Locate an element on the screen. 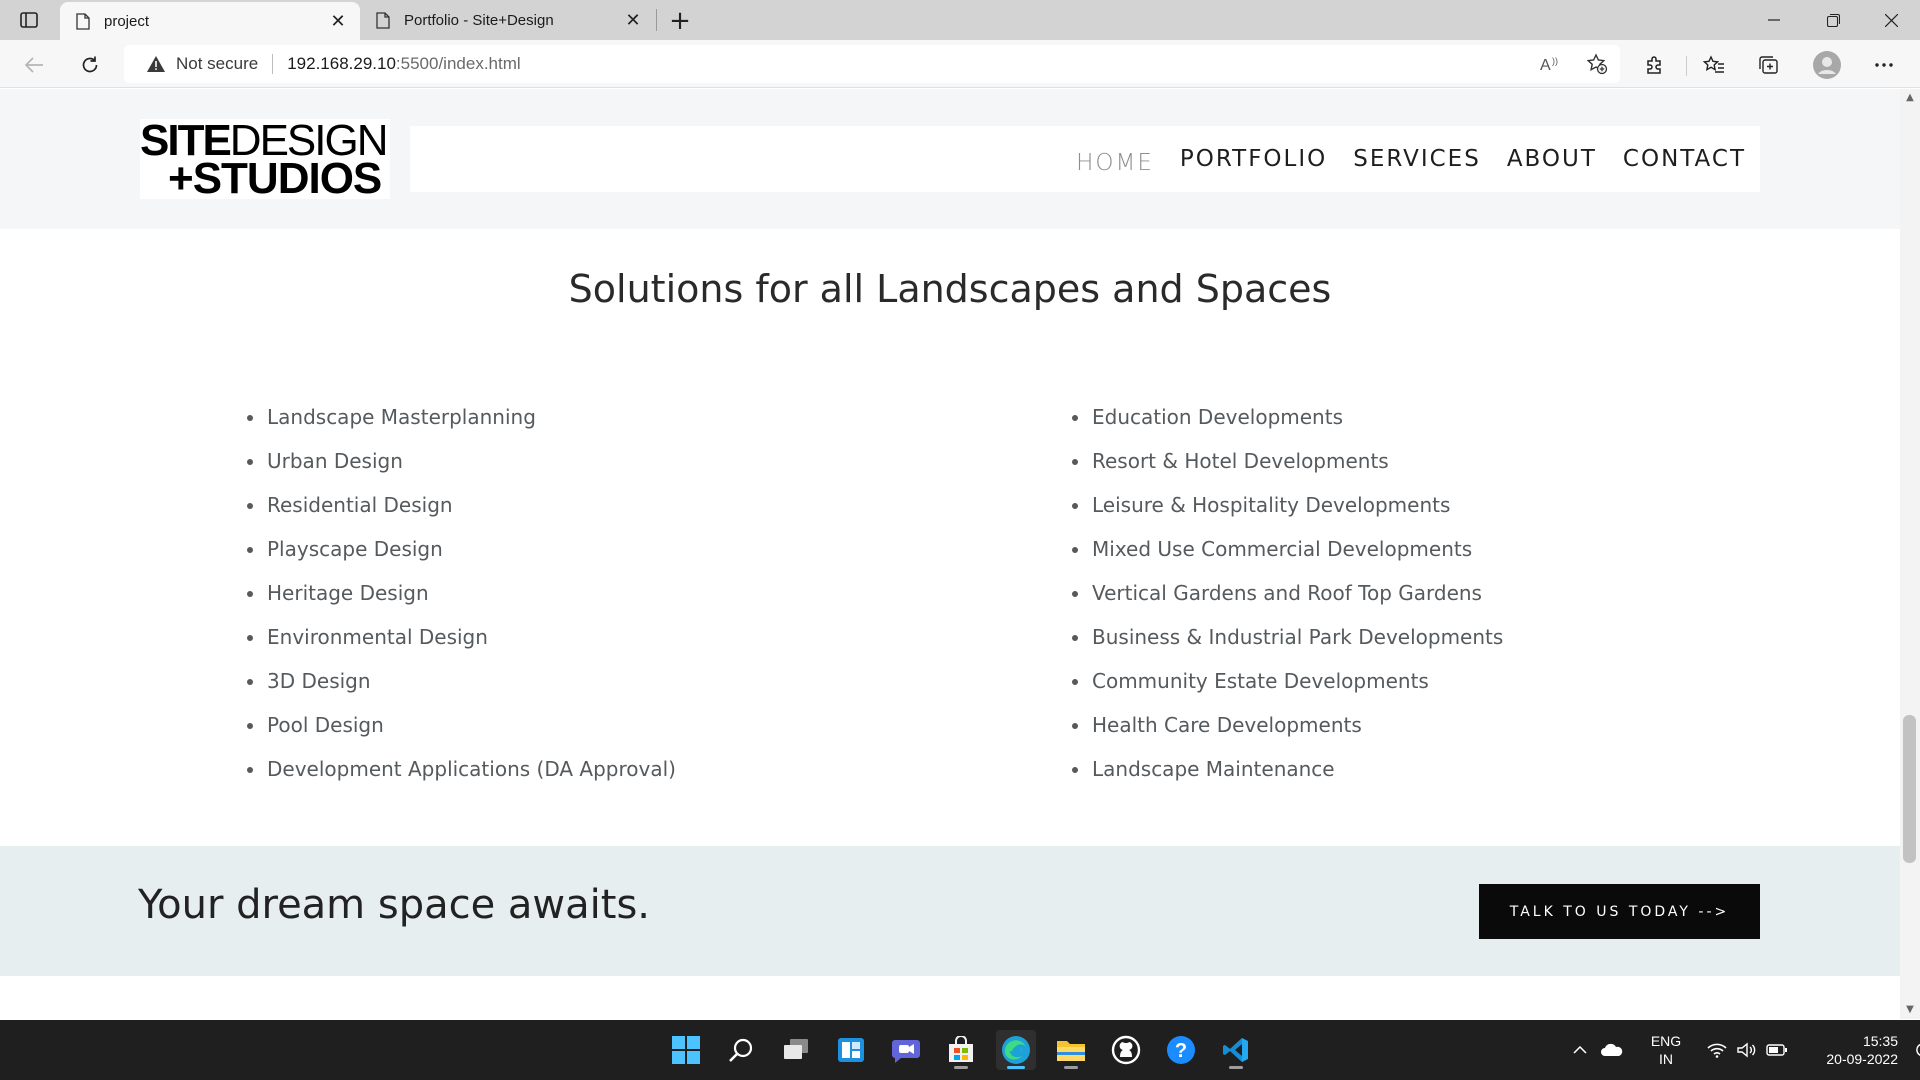 Image resolution: width=1920 pixels, height=1080 pixels. list-item: Heritage Design is located at coordinates (458, 593).